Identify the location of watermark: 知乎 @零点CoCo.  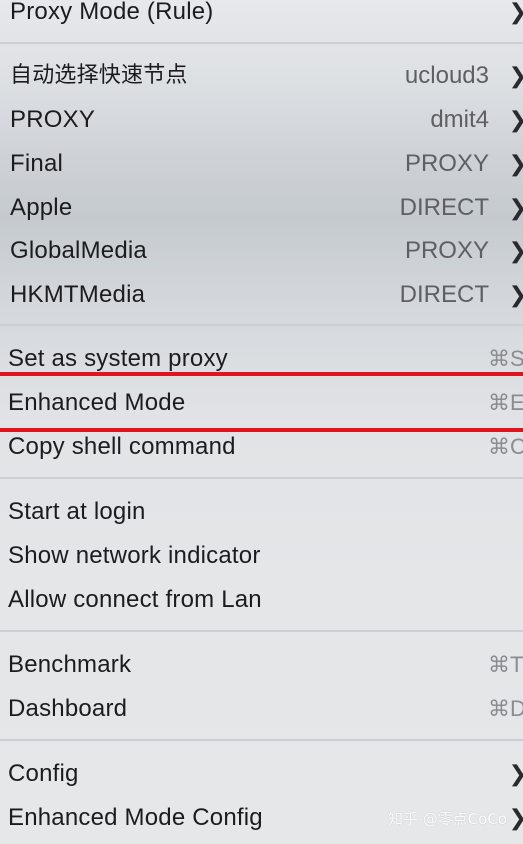
(448, 819).